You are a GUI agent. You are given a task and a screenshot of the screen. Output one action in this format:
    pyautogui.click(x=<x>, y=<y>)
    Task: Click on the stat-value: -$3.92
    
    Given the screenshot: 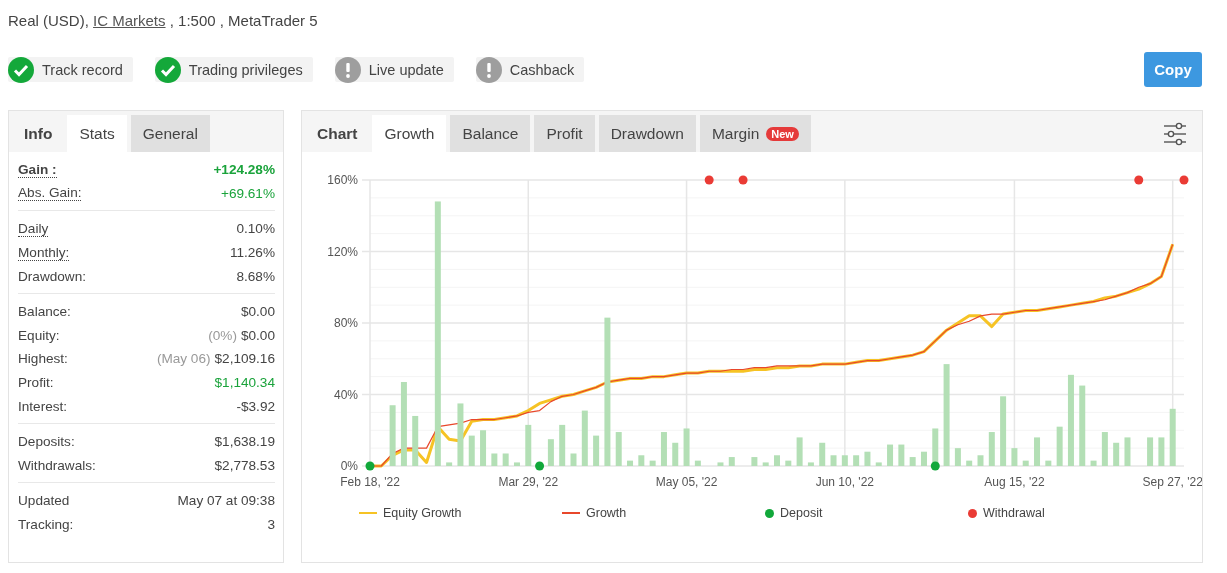 What is the action you would take?
    pyautogui.click(x=255, y=406)
    